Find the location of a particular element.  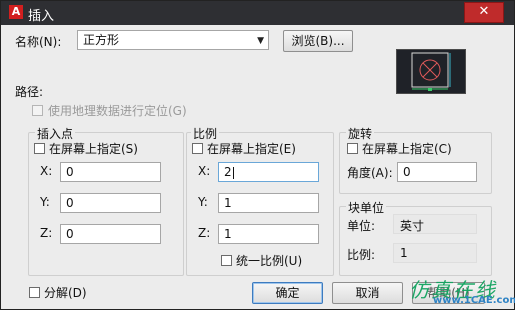

geo-checkbox is located at coordinates (37, 110).